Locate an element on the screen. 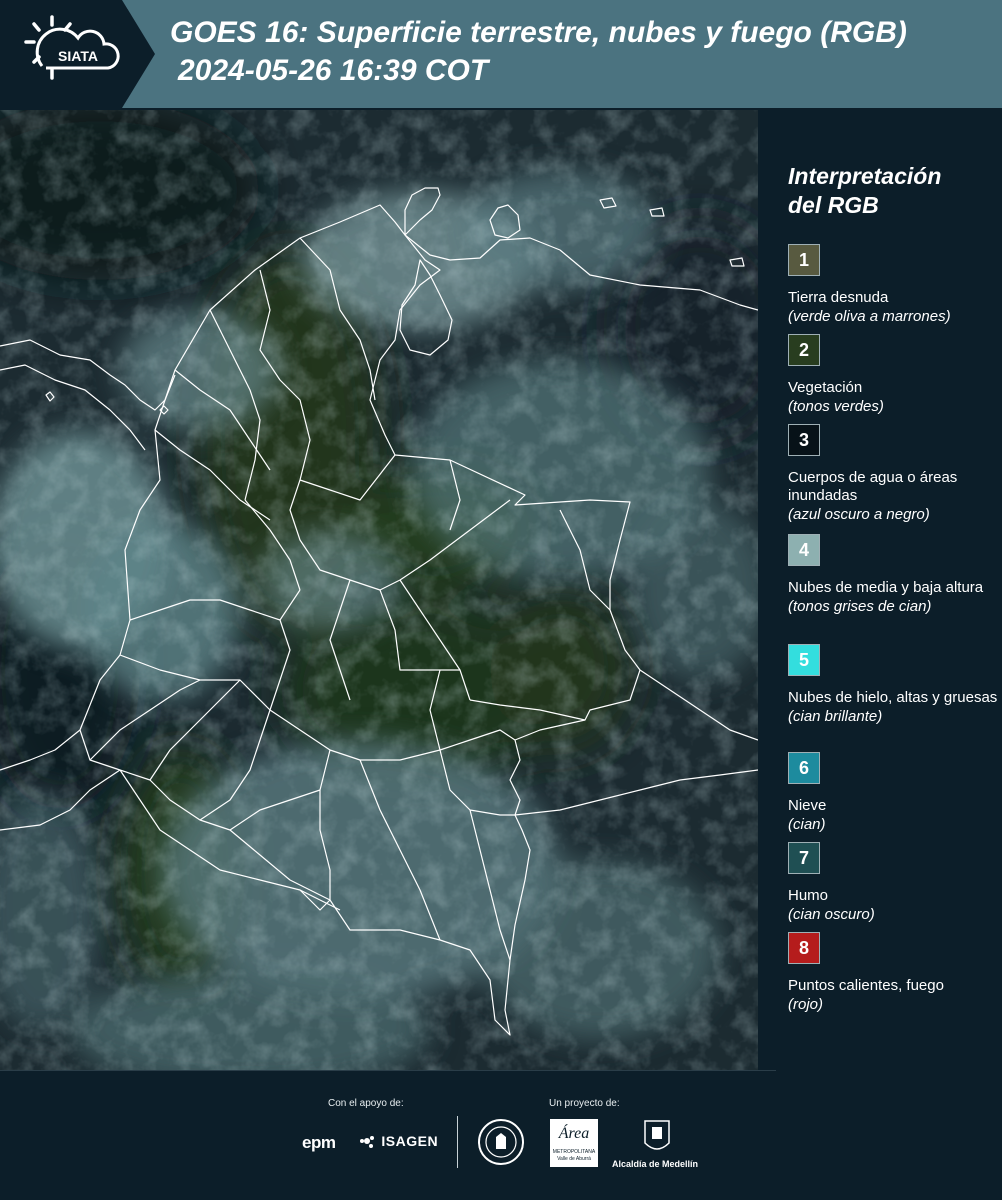 This screenshot has width=1002, height=1200. legend-label: Nubes de hielo, altas y gruesas is located at coordinates (893, 697).